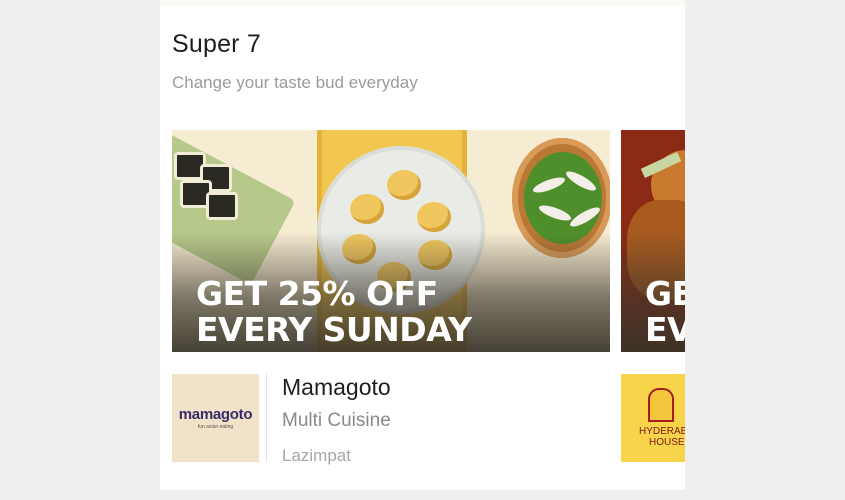 The width and height of the screenshot is (845, 500). Describe the element at coordinates (661, 405) in the screenshot. I see `arch-icon` at that location.